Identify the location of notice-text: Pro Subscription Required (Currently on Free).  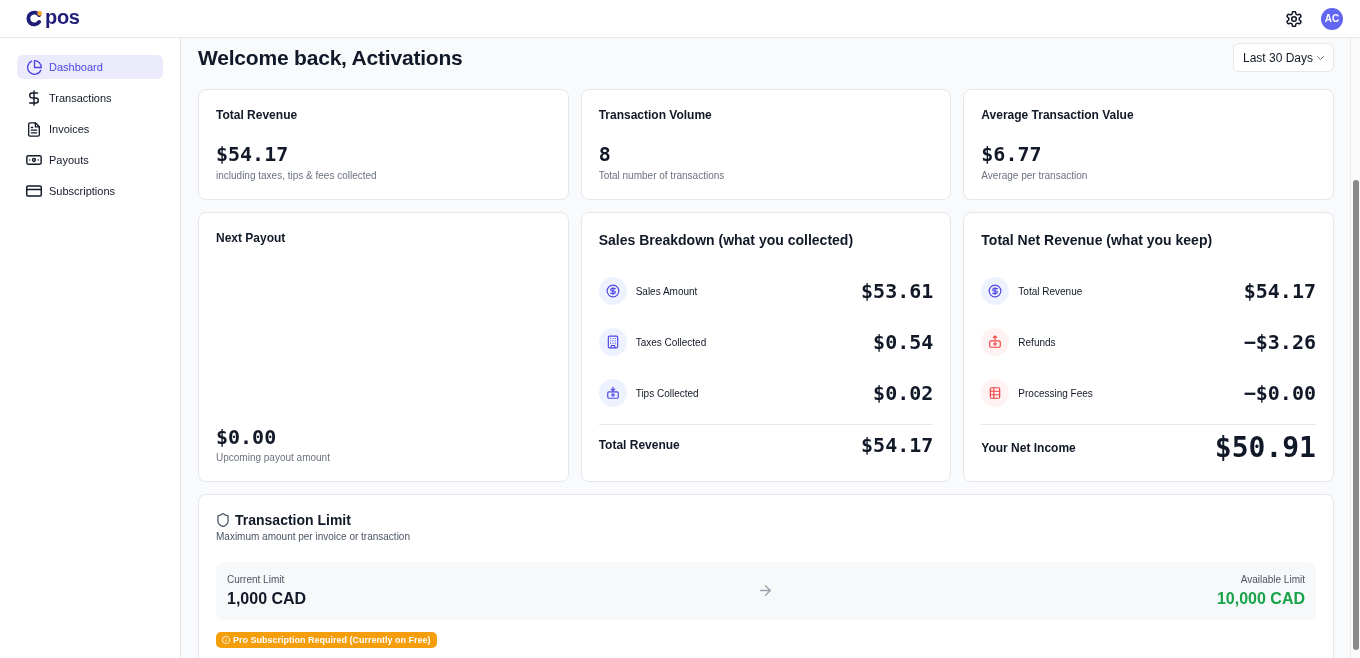
(332, 640).